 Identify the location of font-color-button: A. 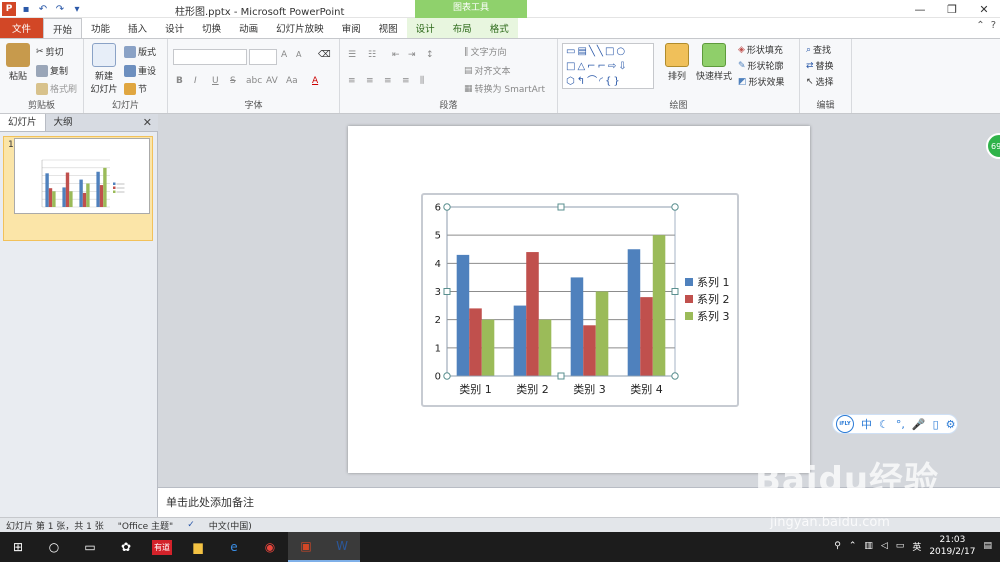
(315, 81).